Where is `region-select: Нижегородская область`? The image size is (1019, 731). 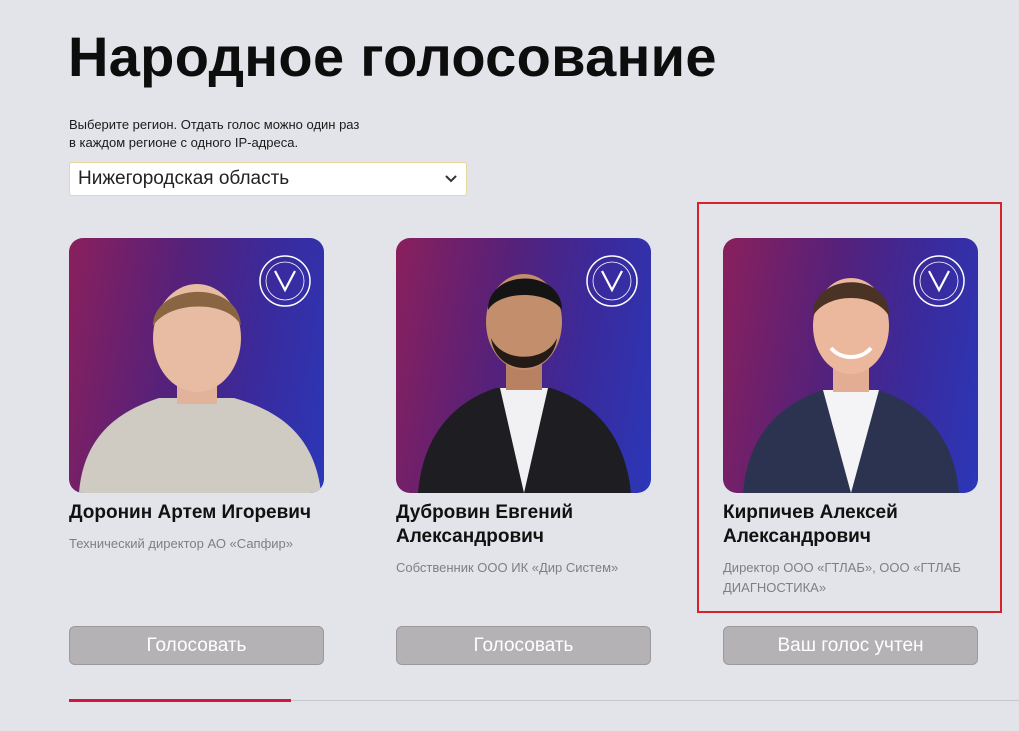
region-select: Нижегородская область is located at coordinates (268, 179).